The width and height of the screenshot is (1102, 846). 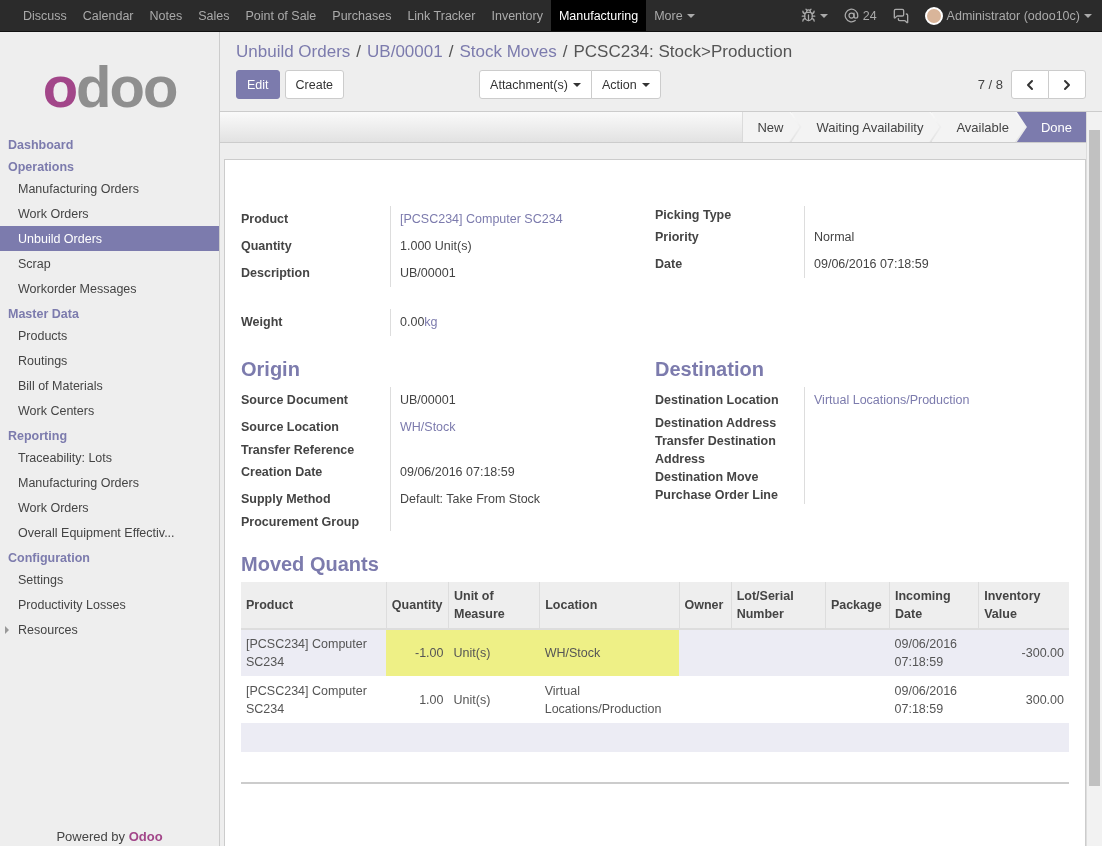 What do you see at coordinates (857, 605) in the screenshot?
I see `column-header: Package` at bounding box center [857, 605].